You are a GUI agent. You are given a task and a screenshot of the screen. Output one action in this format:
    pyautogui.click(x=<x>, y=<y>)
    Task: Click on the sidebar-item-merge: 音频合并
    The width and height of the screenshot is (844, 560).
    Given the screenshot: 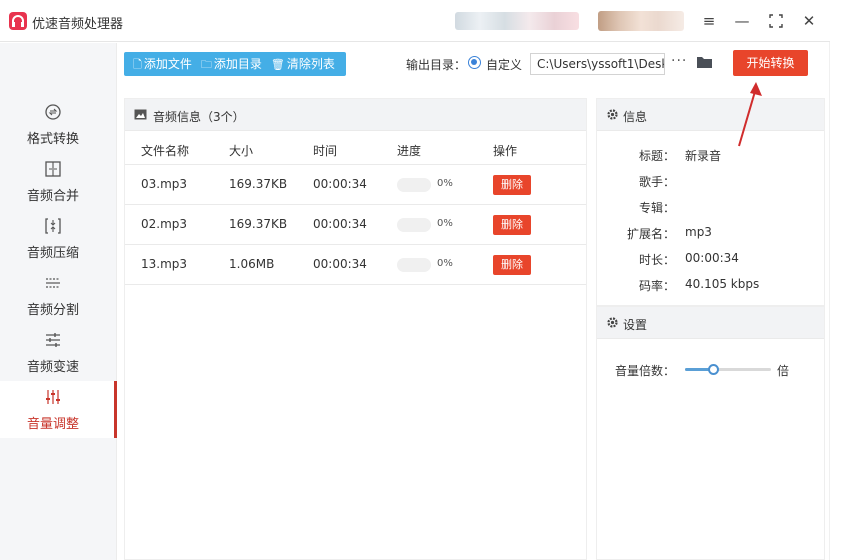 What is the action you would take?
    pyautogui.click(x=58, y=181)
    